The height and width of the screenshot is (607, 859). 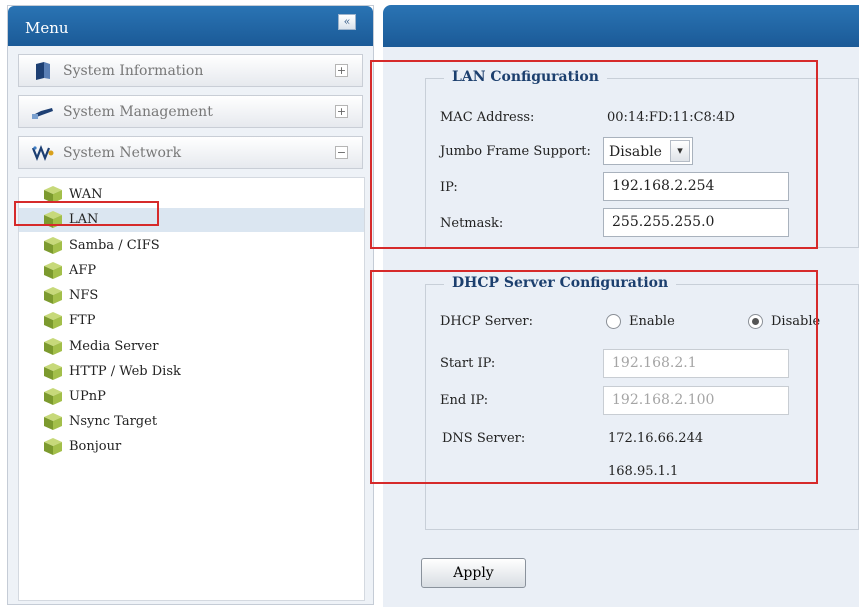 I want to click on lan-configuration-legend: LAN Configuration, so click(x=525, y=77).